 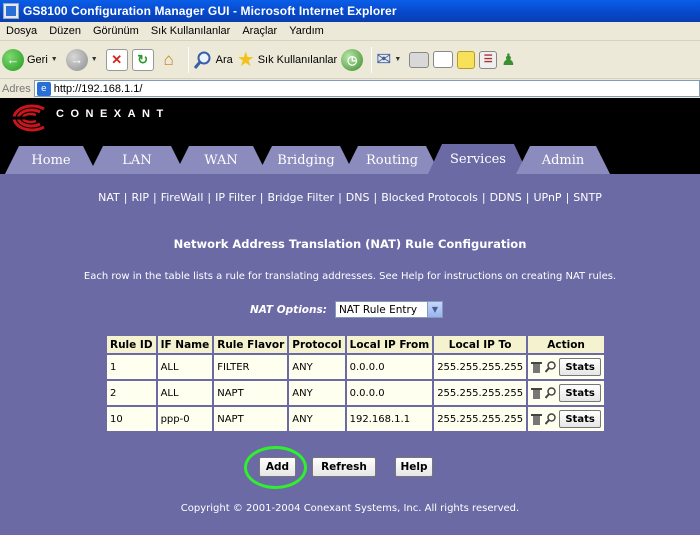 What do you see at coordinates (76, 59) in the screenshot?
I see `forward-arrow-icon: →` at bounding box center [76, 59].